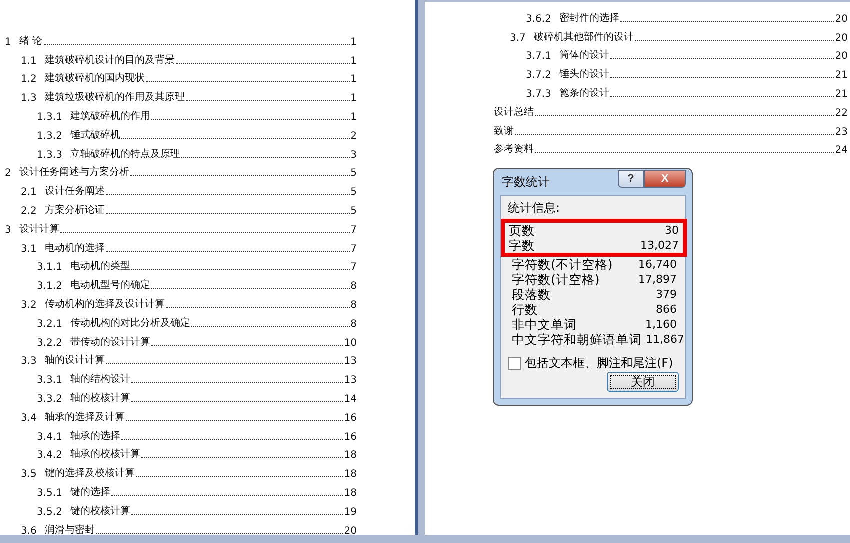  What do you see at coordinates (29, 211) in the screenshot?
I see `section-number: 2.2` at bounding box center [29, 211].